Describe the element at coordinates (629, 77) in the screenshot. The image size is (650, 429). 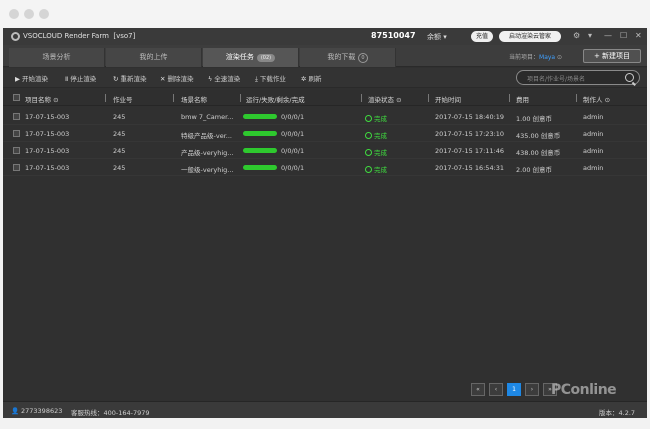
I see `search-icon` at that location.